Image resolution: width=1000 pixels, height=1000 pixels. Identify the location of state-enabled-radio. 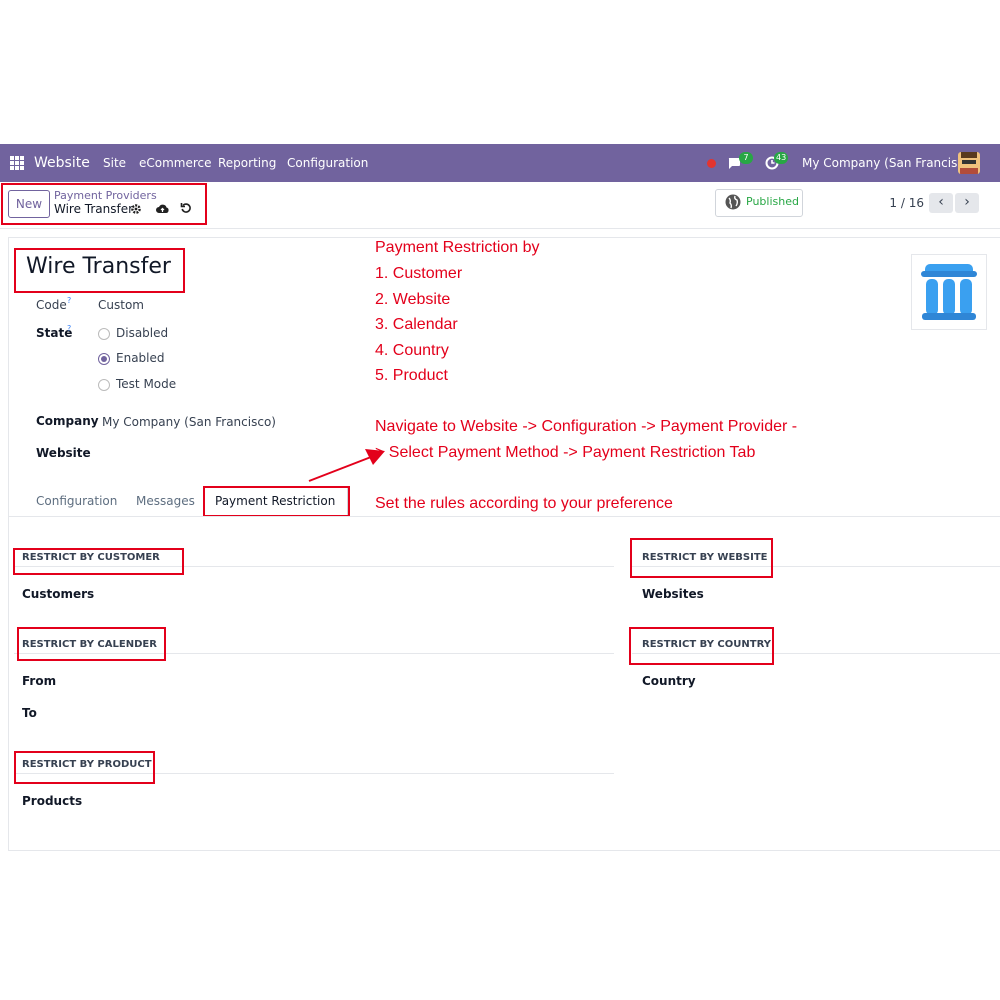
(104, 359).